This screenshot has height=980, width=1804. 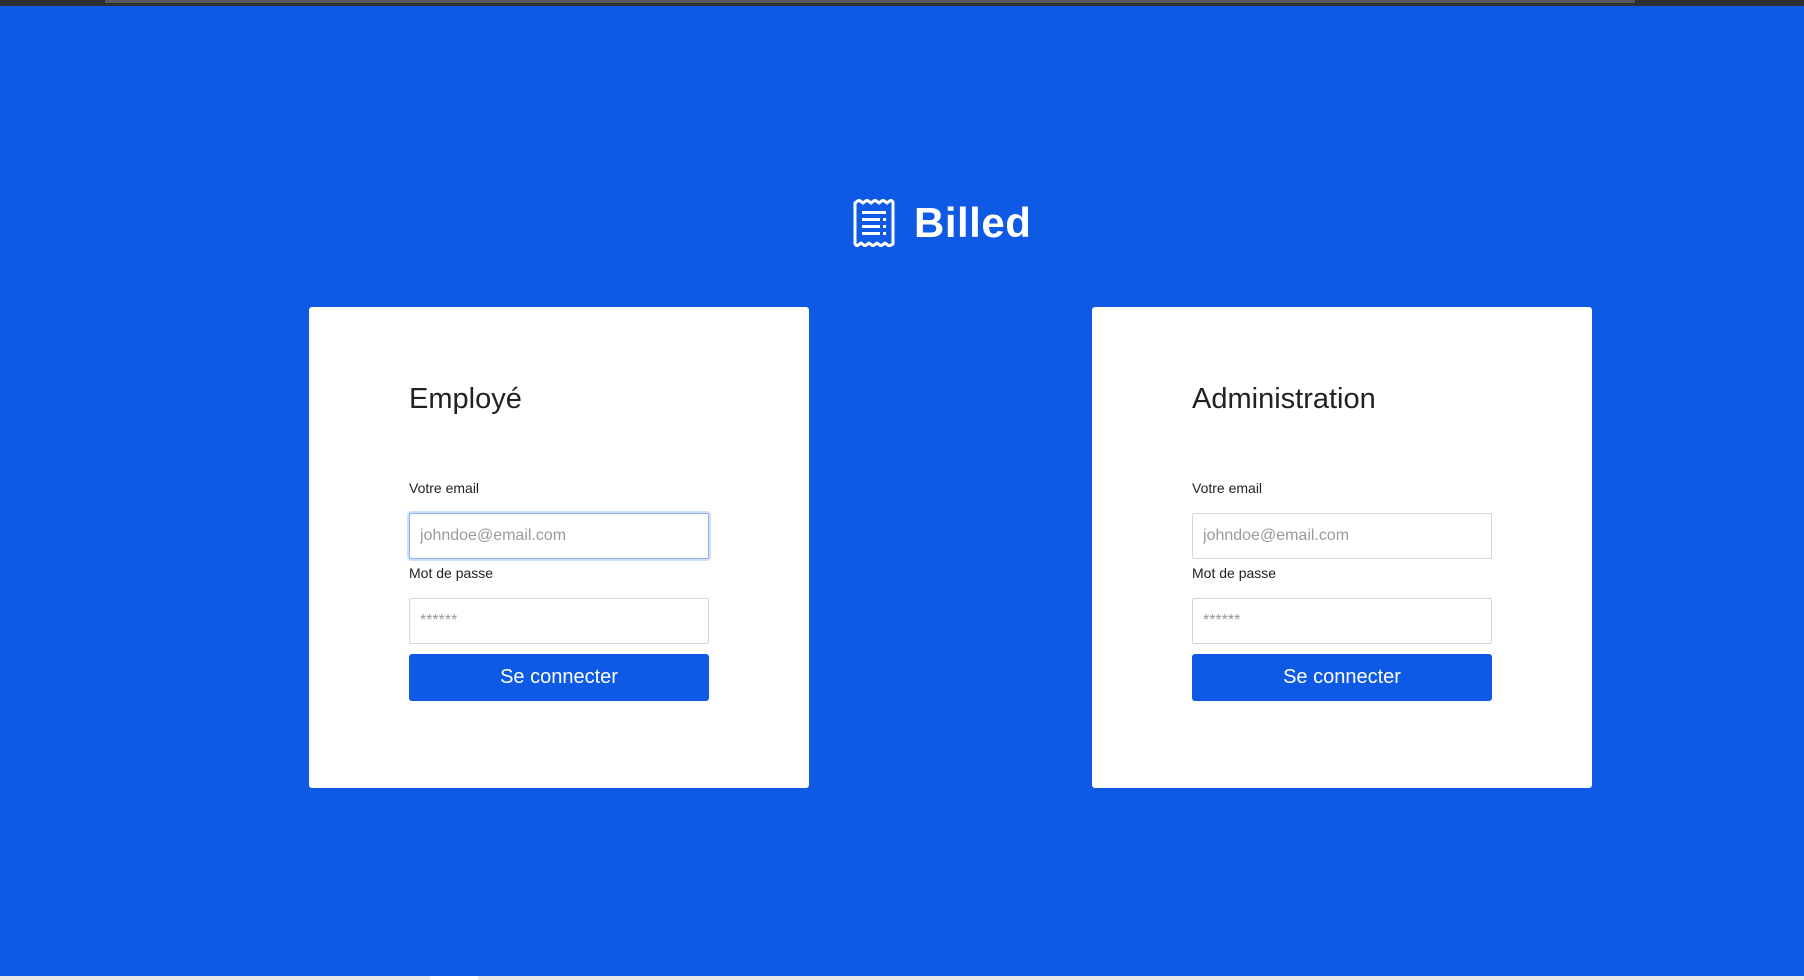 What do you see at coordinates (559, 677) in the screenshot?
I see `employee-login-button: Se connecter` at bounding box center [559, 677].